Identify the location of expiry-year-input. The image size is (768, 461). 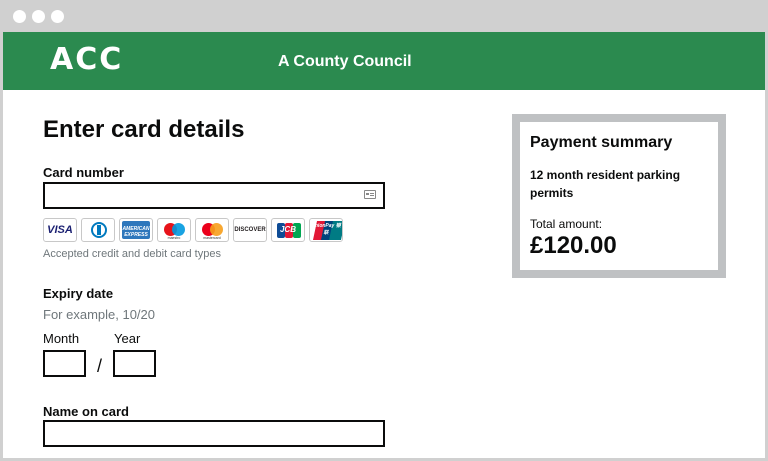
(134, 363).